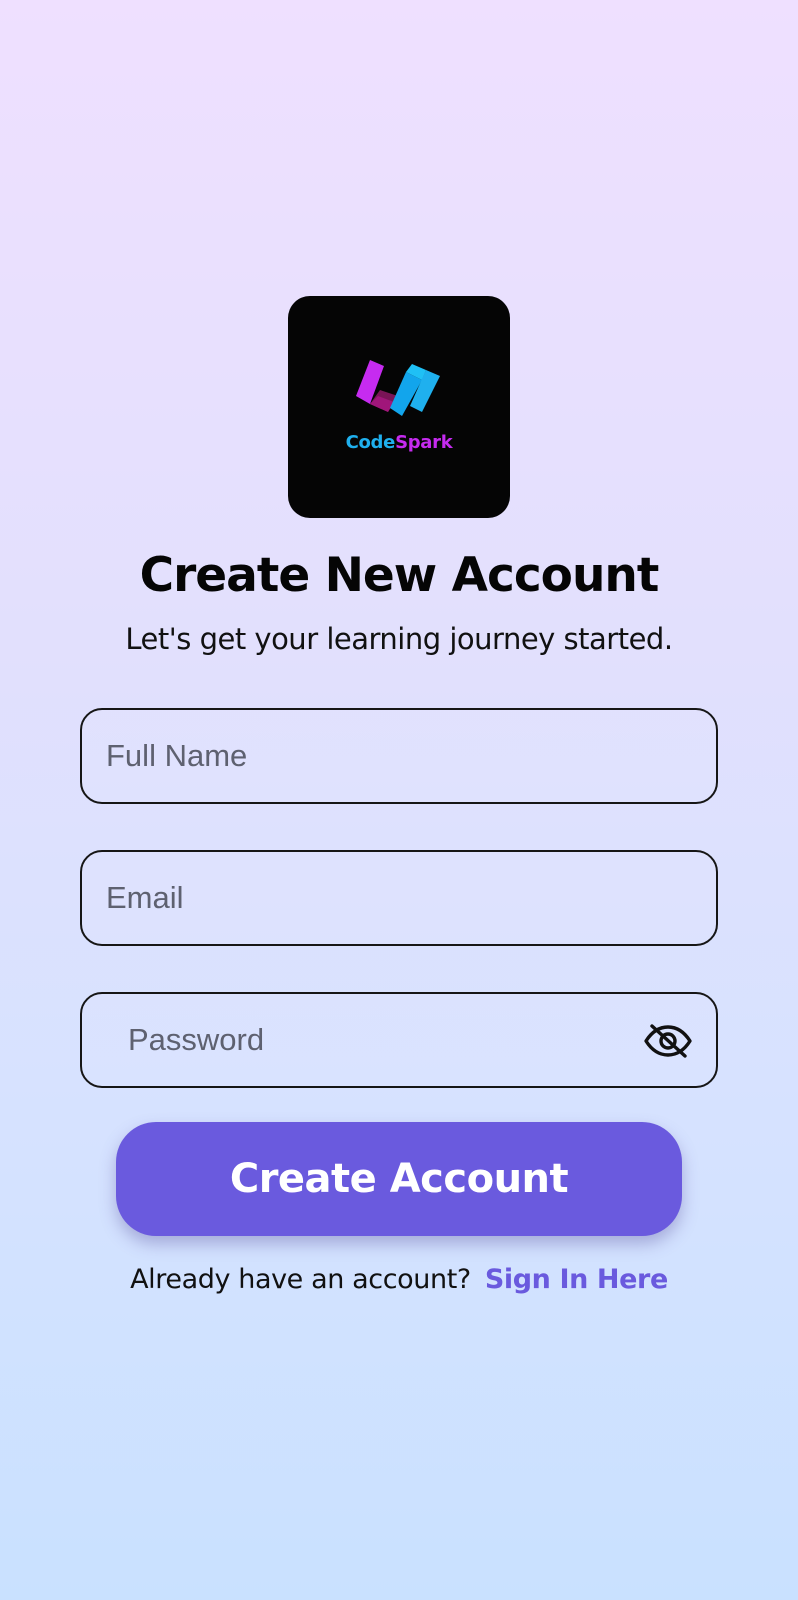  Describe the element at coordinates (399, 575) in the screenshot. I see `page-title: Create New Account` at that location.